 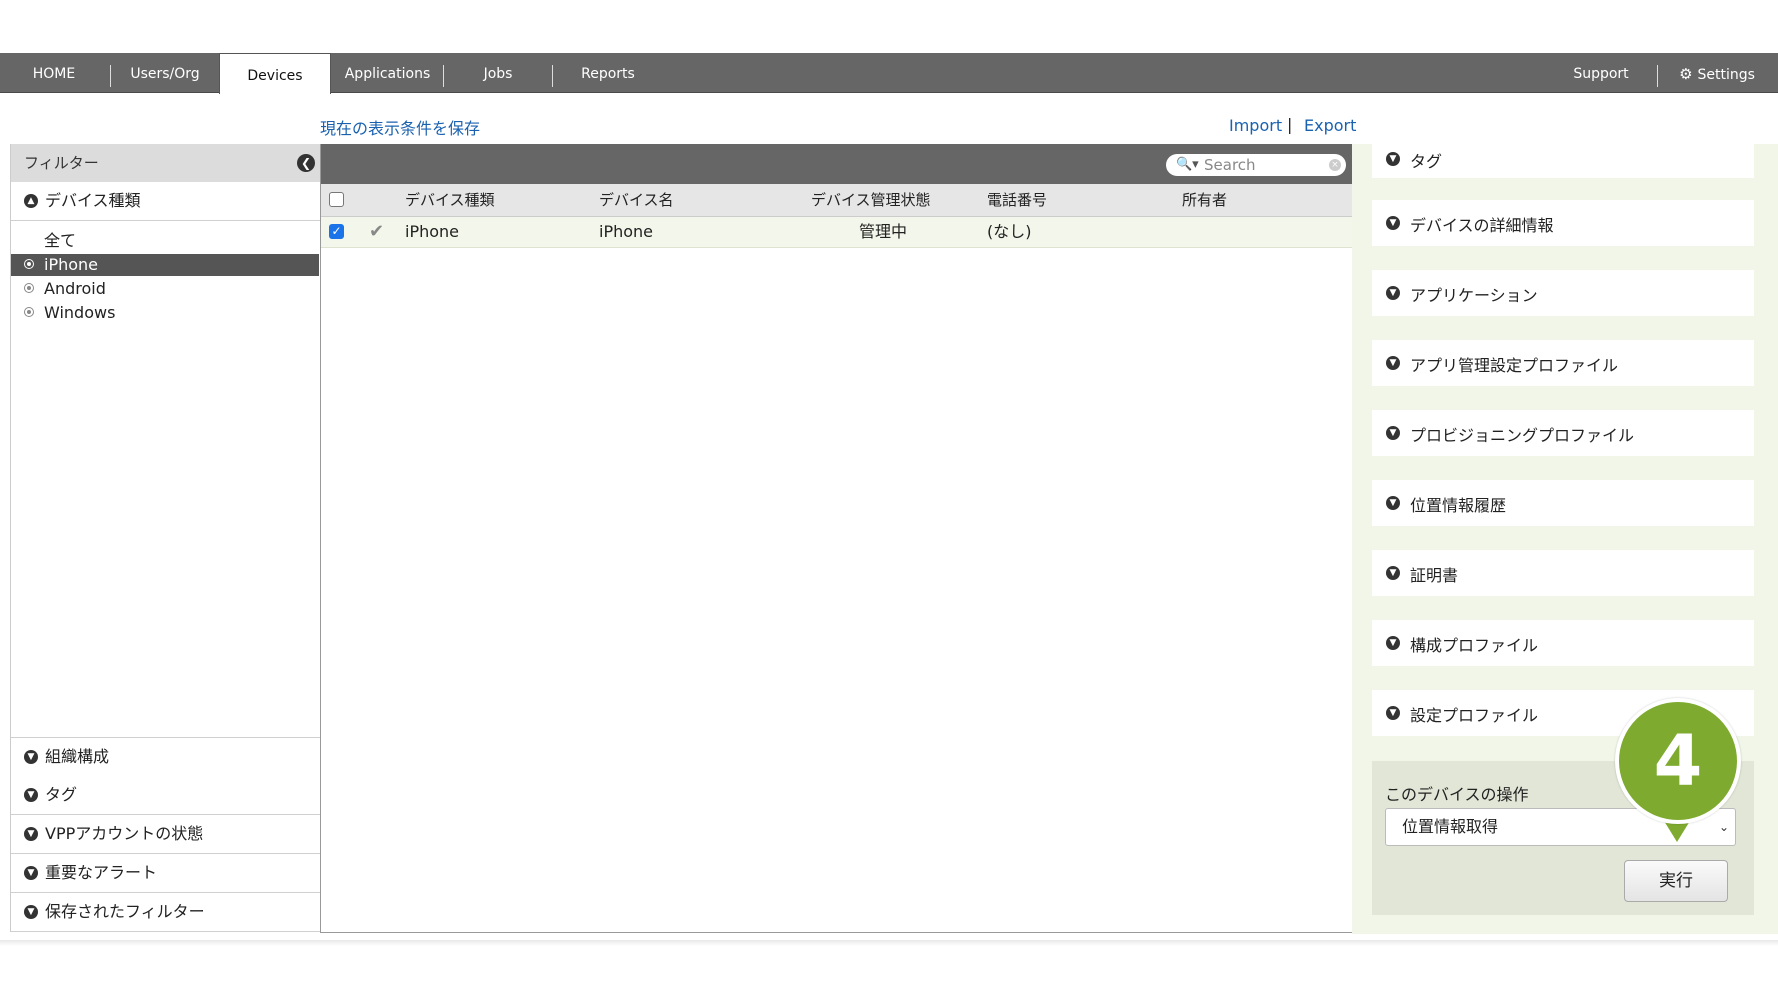 I want to click on section-device-type: ▲ デバイス種類, so click(x=166, y=201).